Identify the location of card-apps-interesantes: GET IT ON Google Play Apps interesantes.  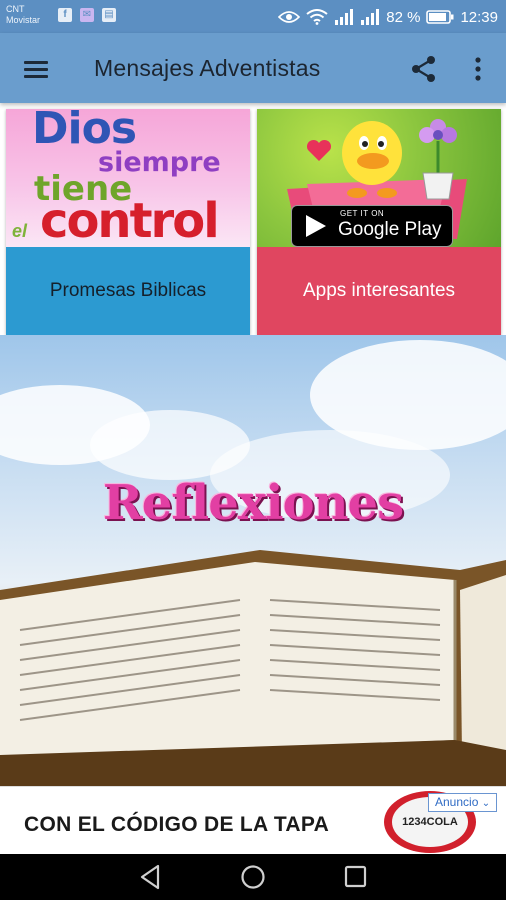
(379, 222).